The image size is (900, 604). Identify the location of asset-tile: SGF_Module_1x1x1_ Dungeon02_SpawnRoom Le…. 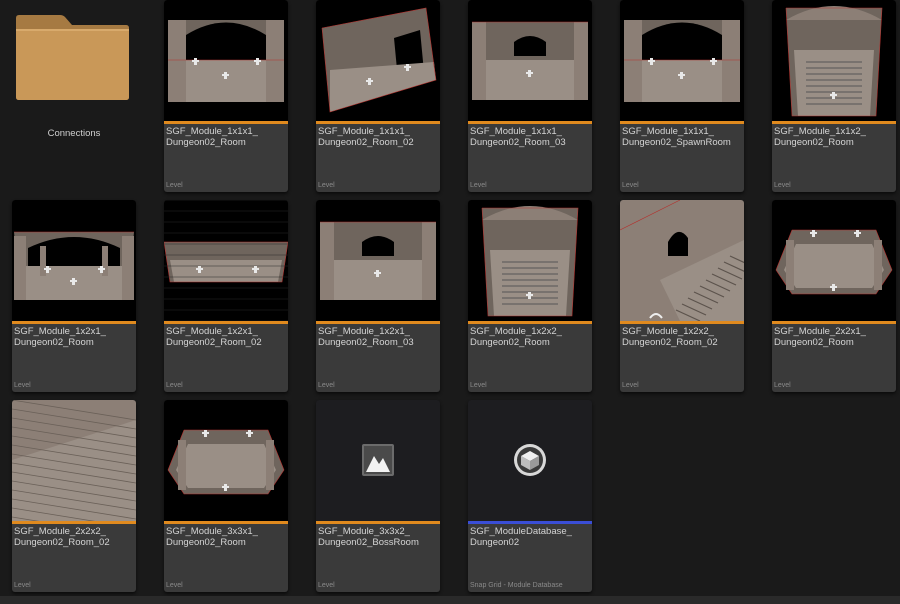
(682, 96).